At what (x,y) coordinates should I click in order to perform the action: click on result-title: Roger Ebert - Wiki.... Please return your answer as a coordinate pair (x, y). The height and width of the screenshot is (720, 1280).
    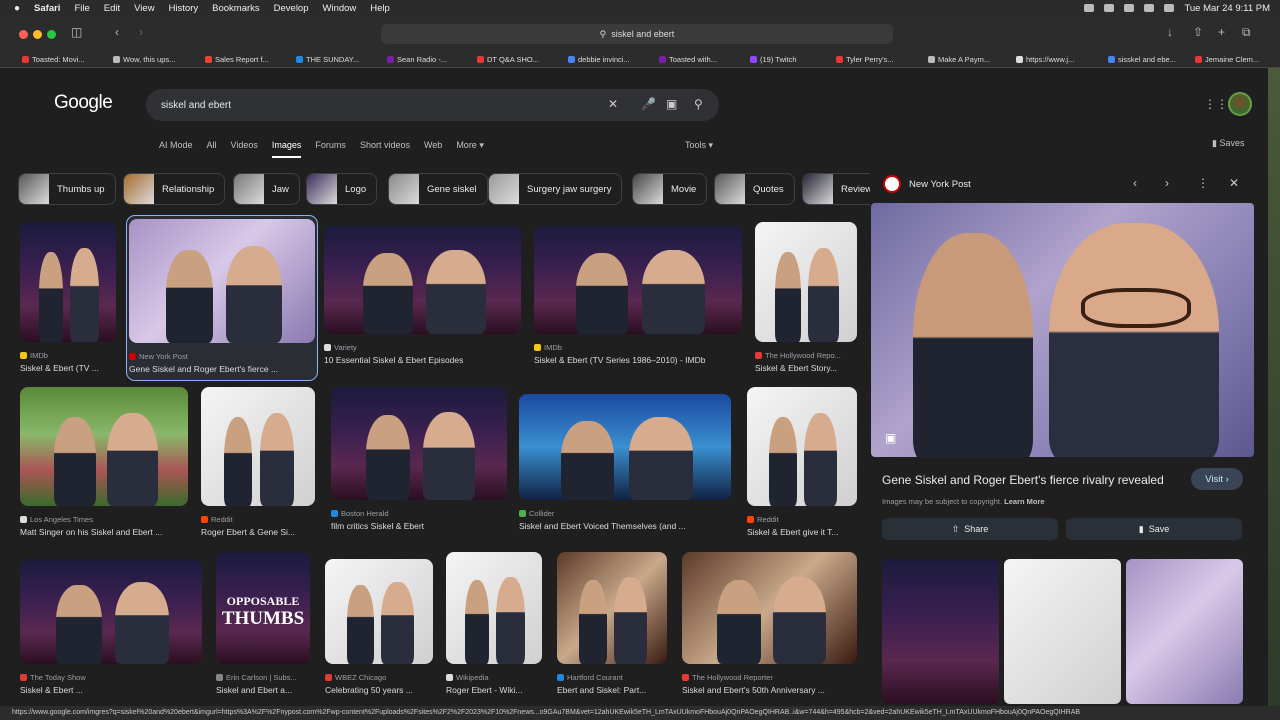
    Looking at the image, I should click on (495, 690).